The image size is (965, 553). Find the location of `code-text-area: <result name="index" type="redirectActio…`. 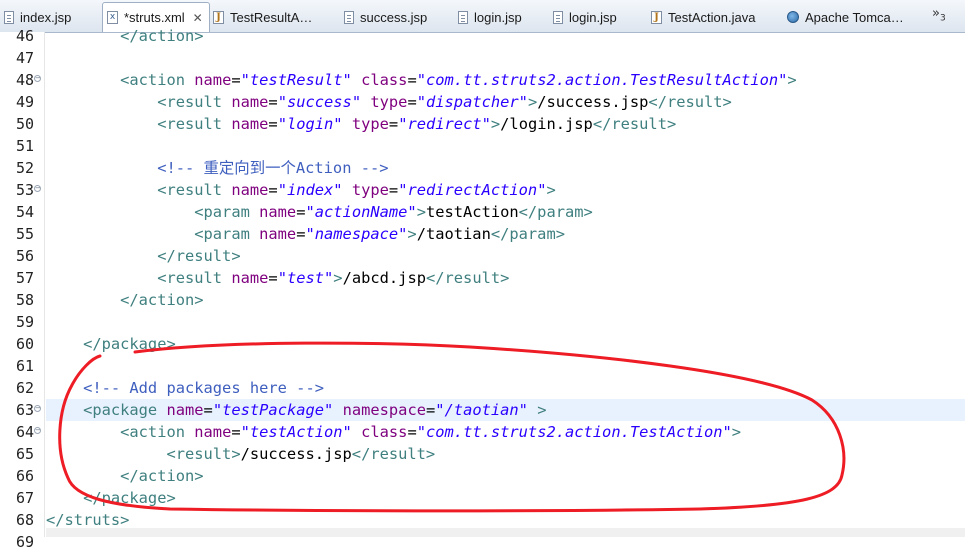

code-text-area: <result name="index" type="redirectActio… is located at coordinates (505, 190).